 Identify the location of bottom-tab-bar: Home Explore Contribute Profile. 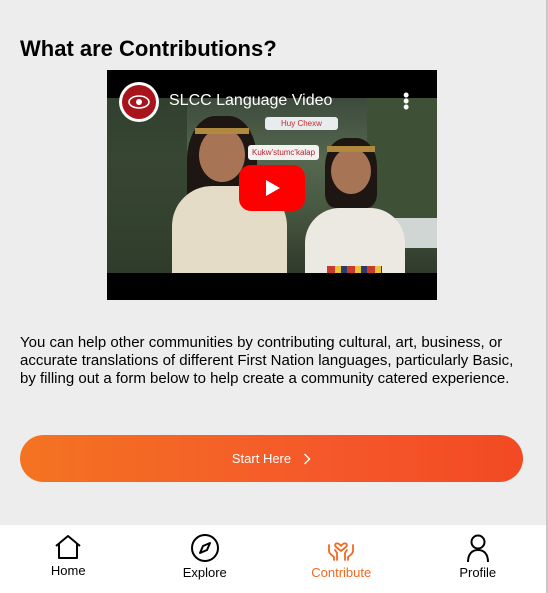
(273, 559).